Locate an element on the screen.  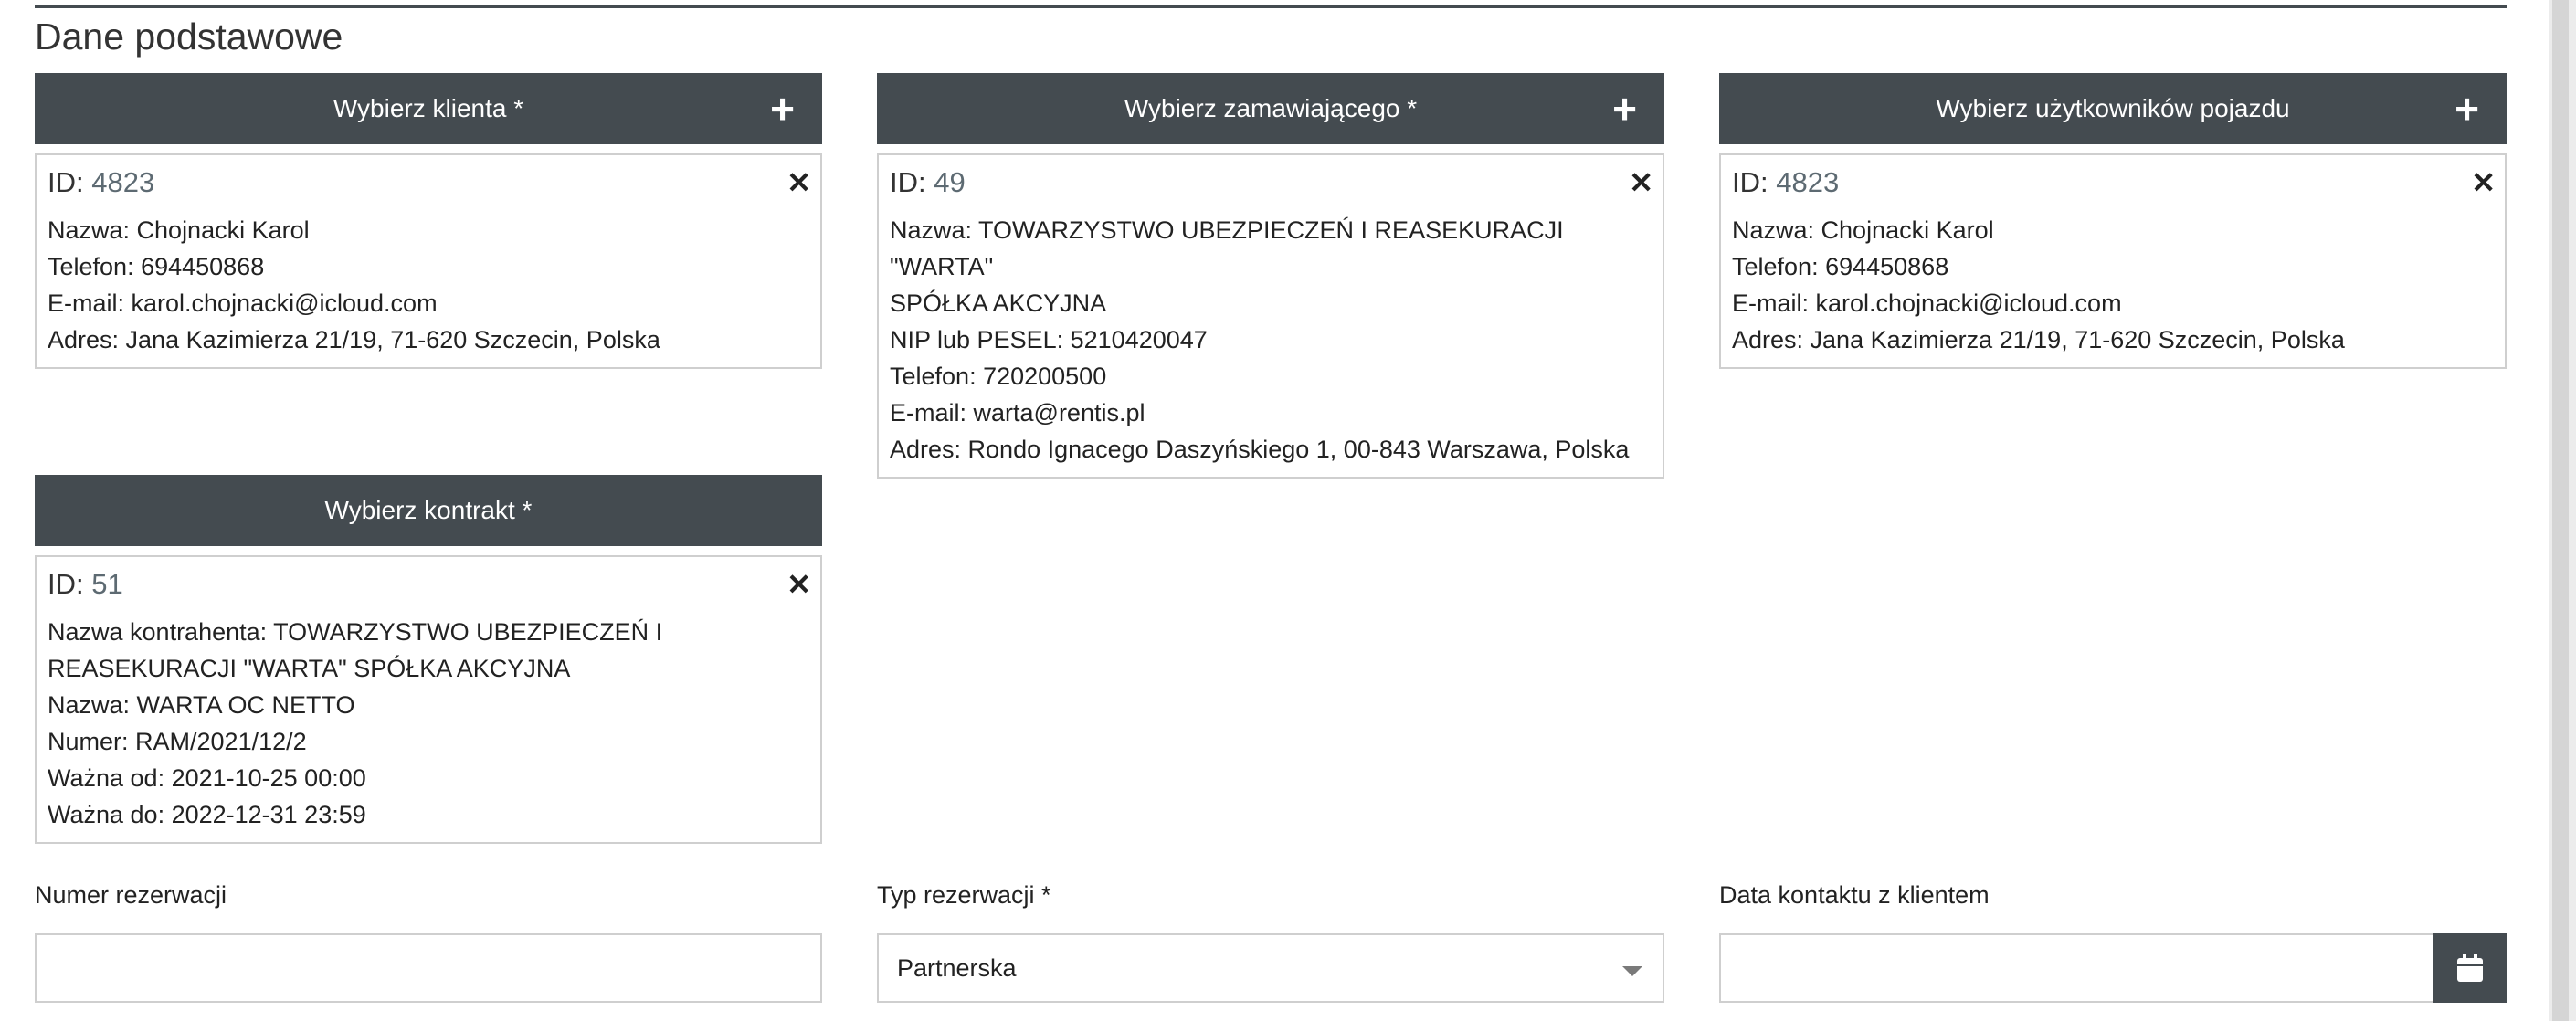
vehicle-user-detail-line: E-mail: karol.chojnacki@icloud.com is located at coordinates (1927, 303).